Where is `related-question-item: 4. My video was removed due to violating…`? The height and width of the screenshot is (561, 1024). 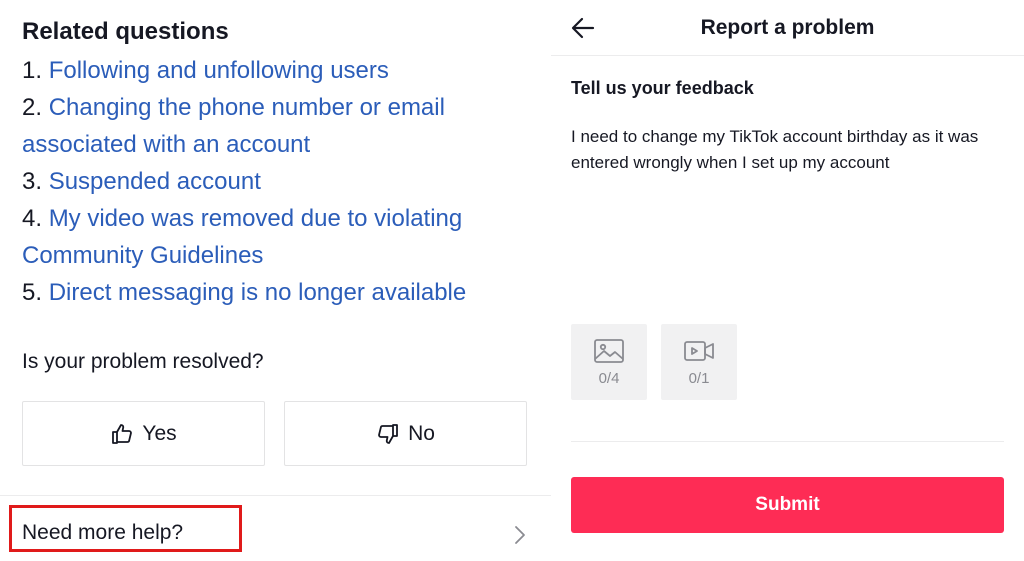
related-question-item: 4. My video was removed due to violating… is located at coordinates (277, 237).